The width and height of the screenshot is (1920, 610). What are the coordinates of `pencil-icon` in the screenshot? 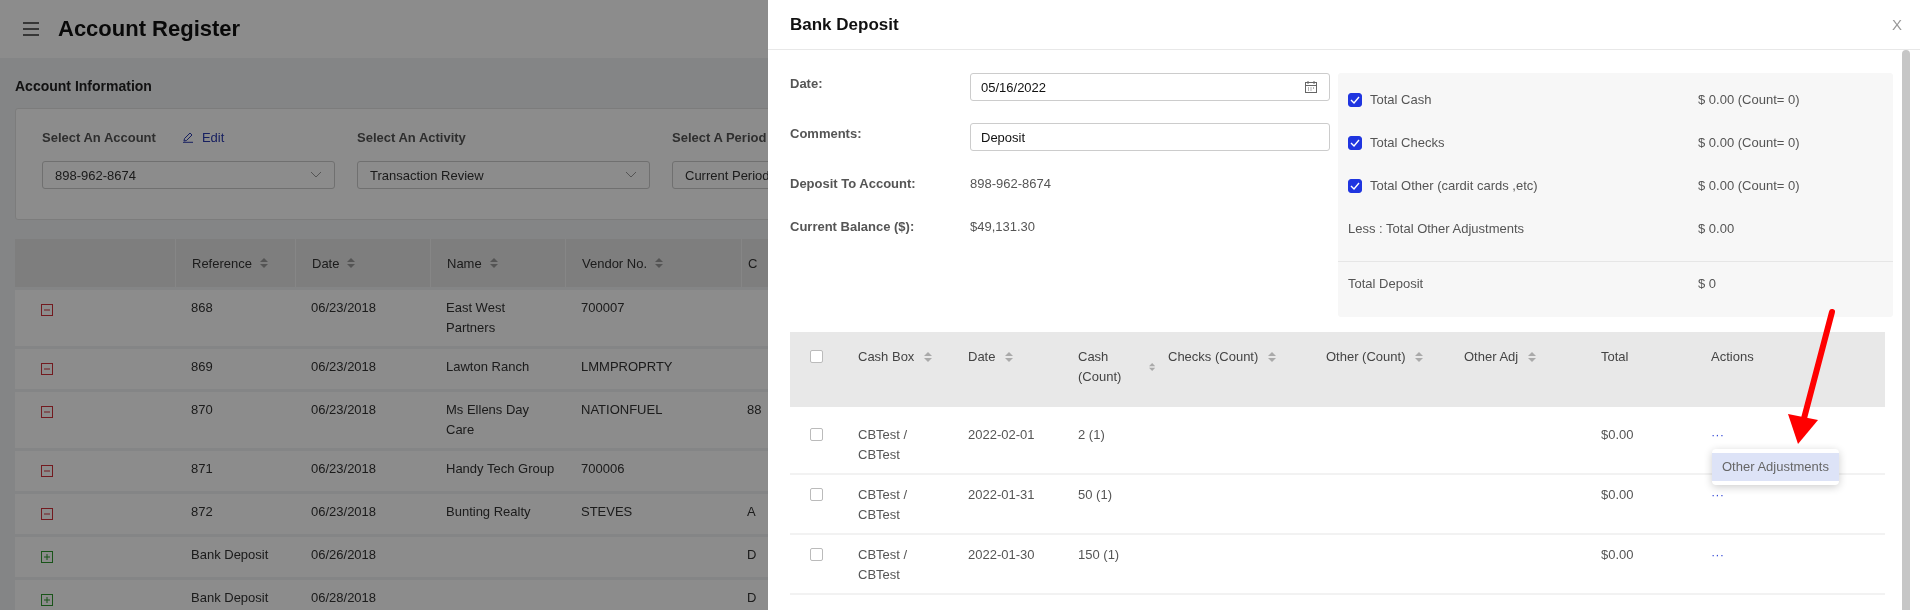 It's located at (187, 137).